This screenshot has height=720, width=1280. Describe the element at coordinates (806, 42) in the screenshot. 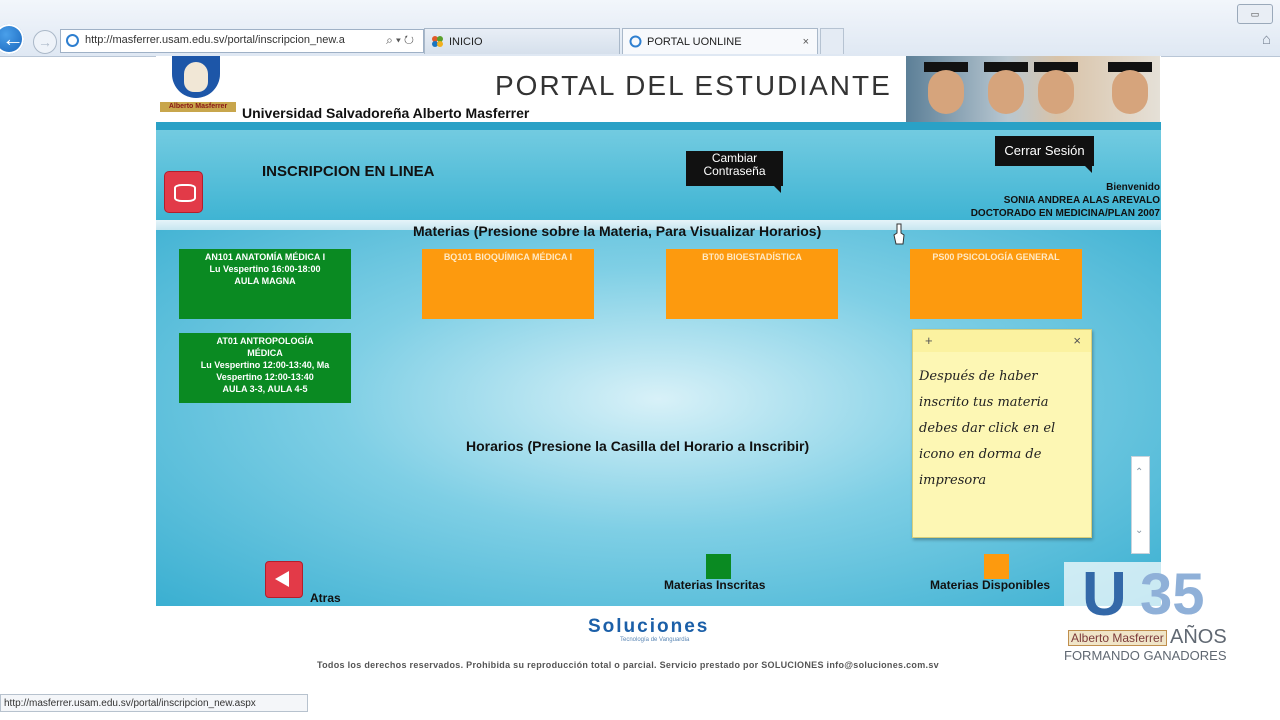

I see `close-tab-icon: ×` at that location.